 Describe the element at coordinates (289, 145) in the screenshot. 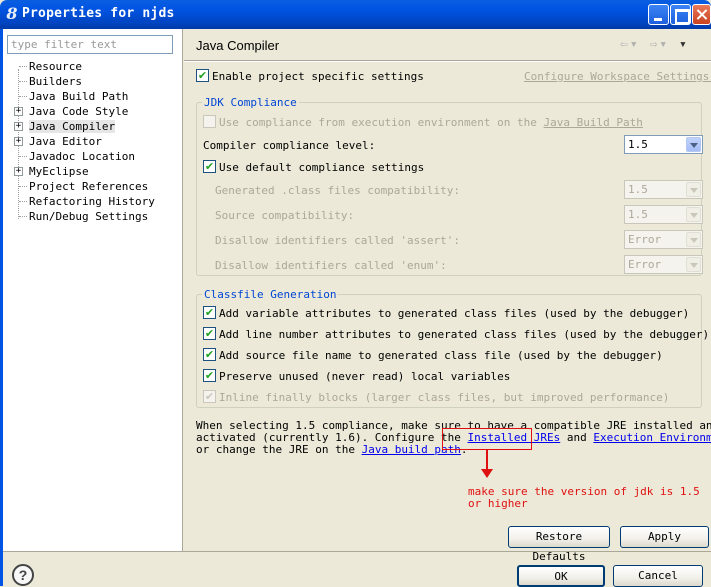

I see `compliance-level-label: Compiler compliance level:` at that location.